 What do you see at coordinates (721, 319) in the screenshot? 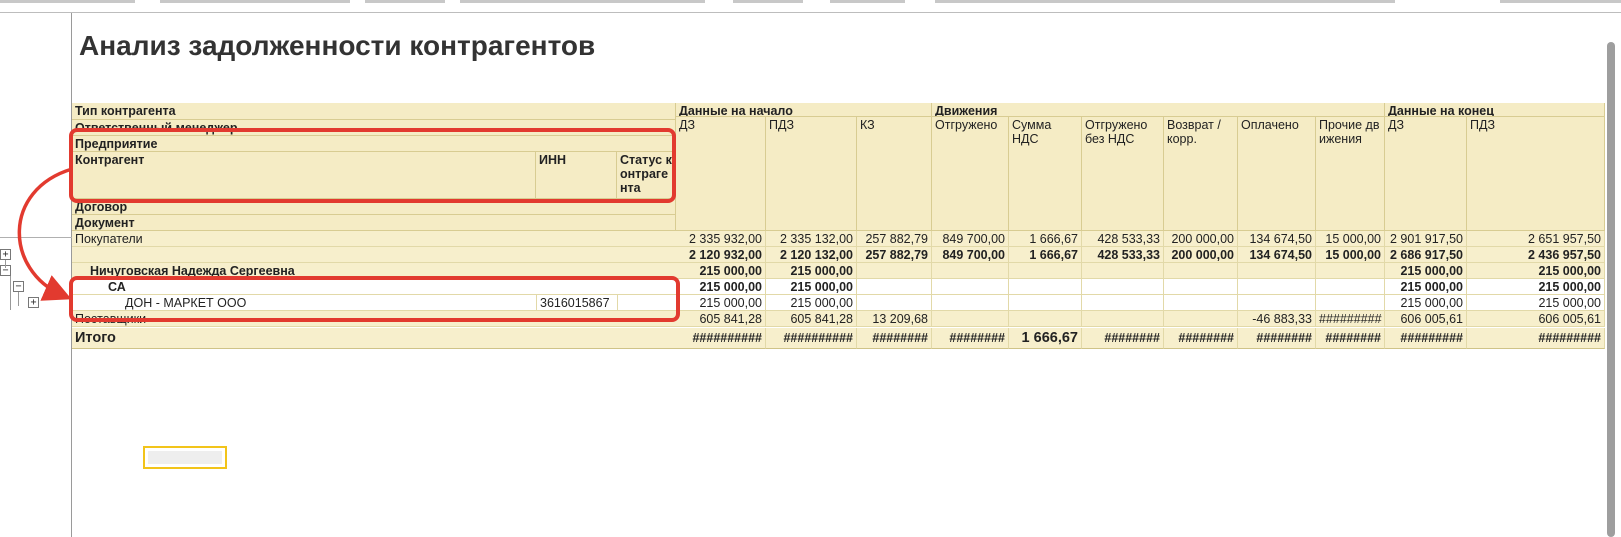
I see `table-cell: 605 841,28` at bounding box center [721, 319].